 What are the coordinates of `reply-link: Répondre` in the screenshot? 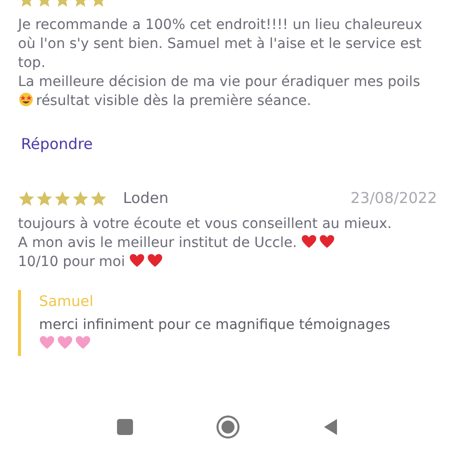 It's located at (57, 144).